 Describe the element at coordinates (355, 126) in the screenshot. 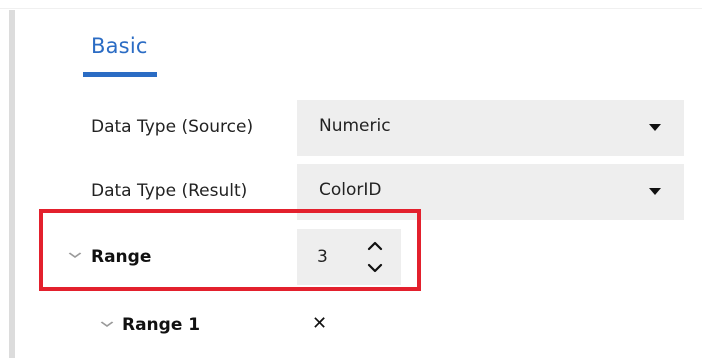

I see `data-type-source-value: Numeric` at that location.